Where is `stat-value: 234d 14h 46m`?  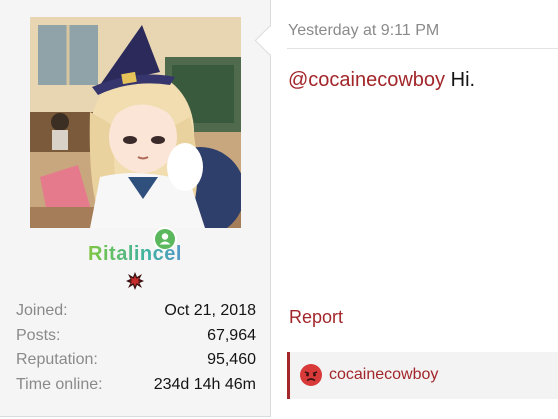 stat-value: 234d 14h 46m is located at coordinates (204, 384).